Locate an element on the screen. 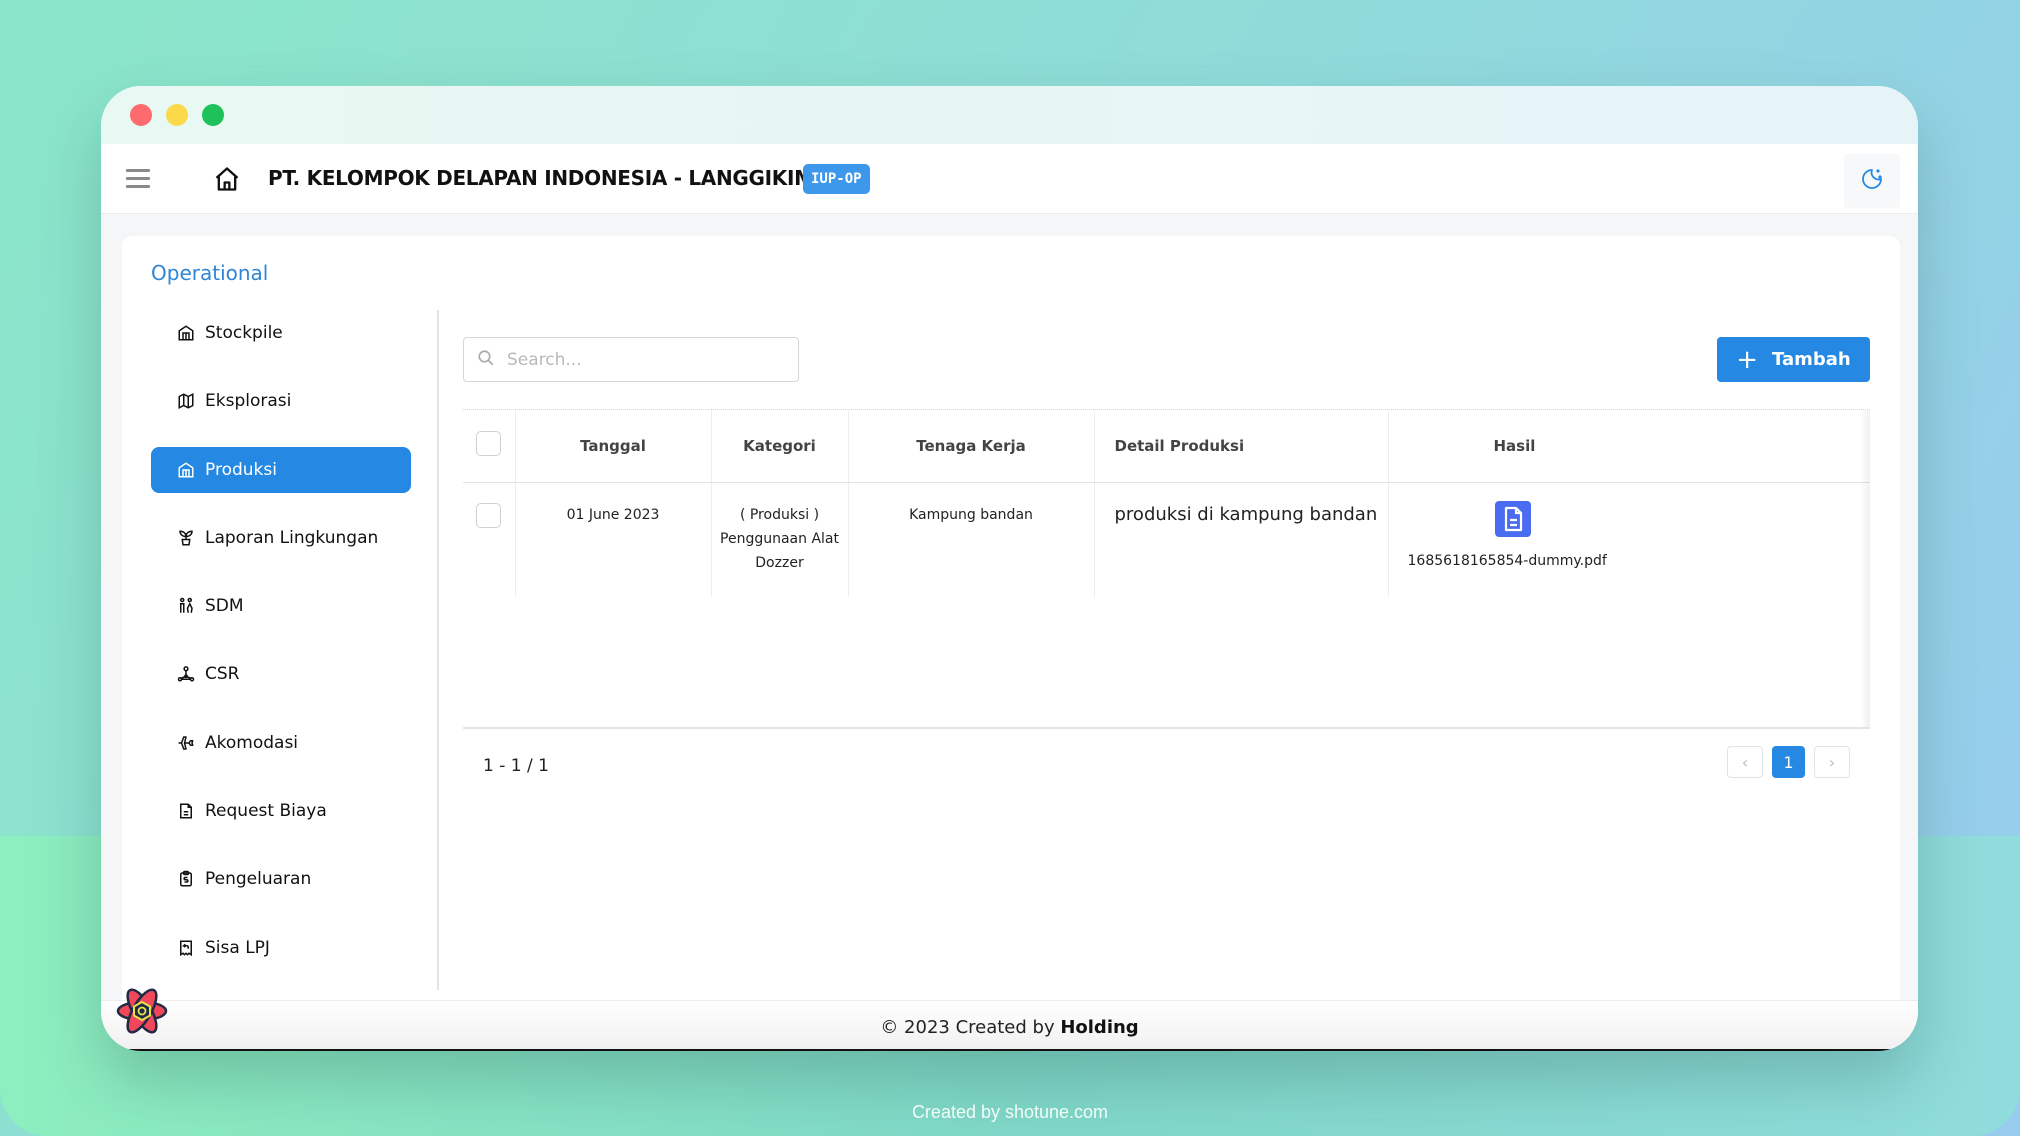 Image resolution: width=2020 pixels, height=1136 pixels. prev-page-button: ‹ is located at coordinates (1745, 762).